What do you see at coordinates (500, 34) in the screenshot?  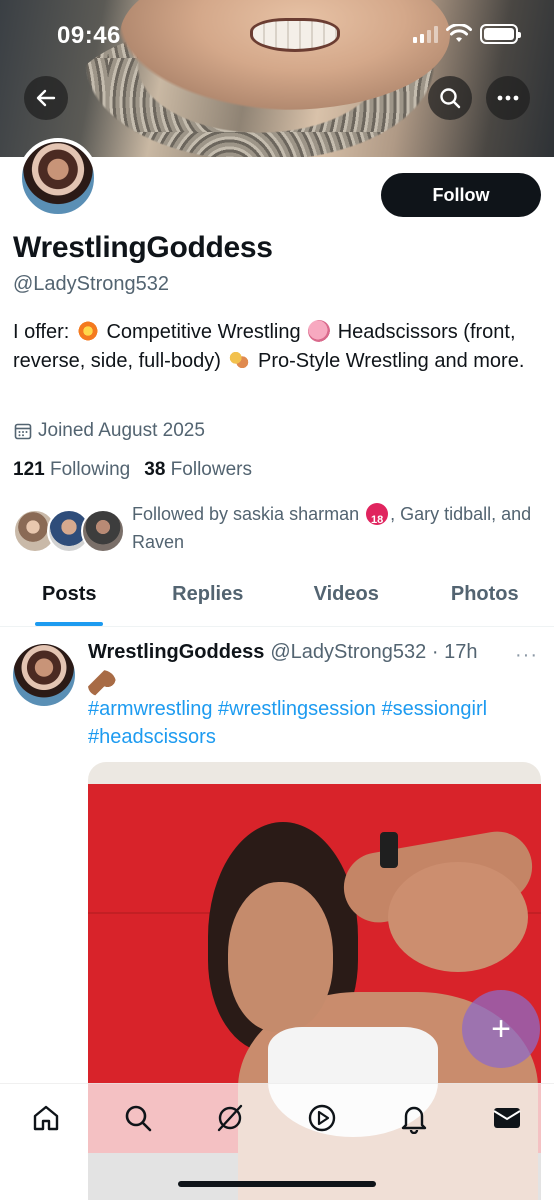 I see `battery-icon` at bounding box center [500, 34].